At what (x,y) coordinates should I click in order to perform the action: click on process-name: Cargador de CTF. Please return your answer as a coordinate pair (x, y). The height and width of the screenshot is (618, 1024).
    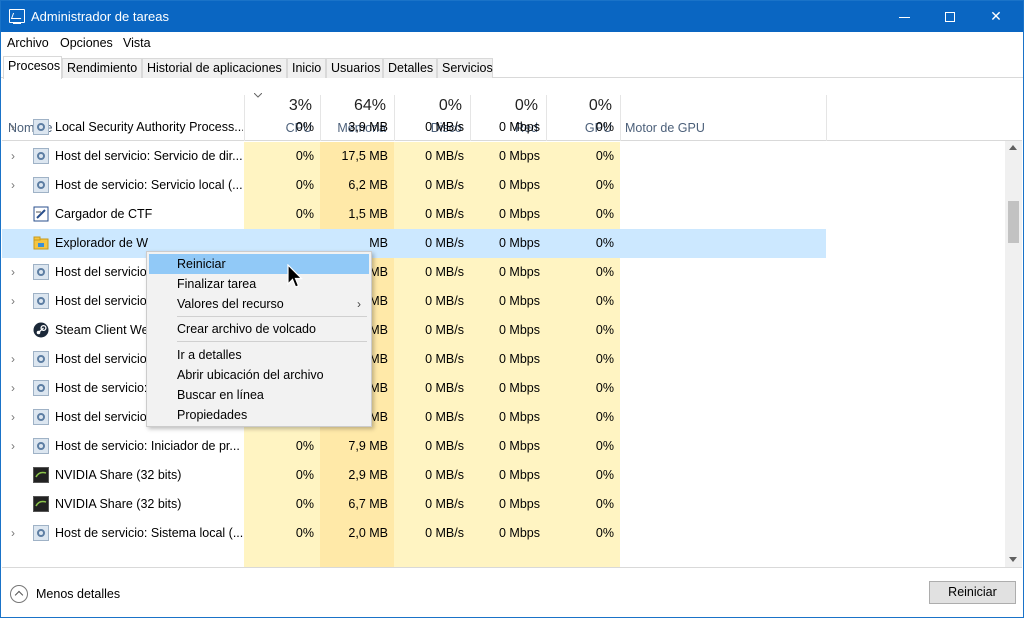
    Looking at the image, I should click on (104, 214).